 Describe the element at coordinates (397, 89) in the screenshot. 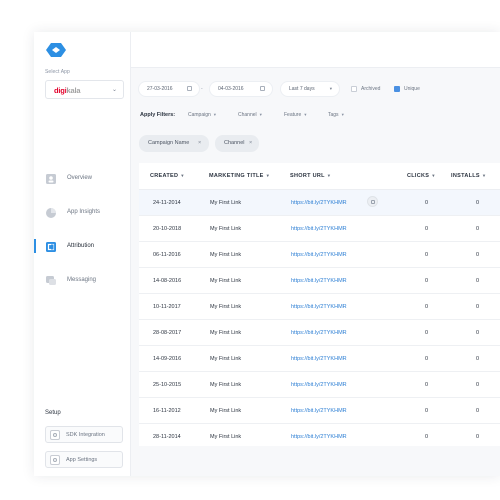

I see `unique-checkbox` at that location.